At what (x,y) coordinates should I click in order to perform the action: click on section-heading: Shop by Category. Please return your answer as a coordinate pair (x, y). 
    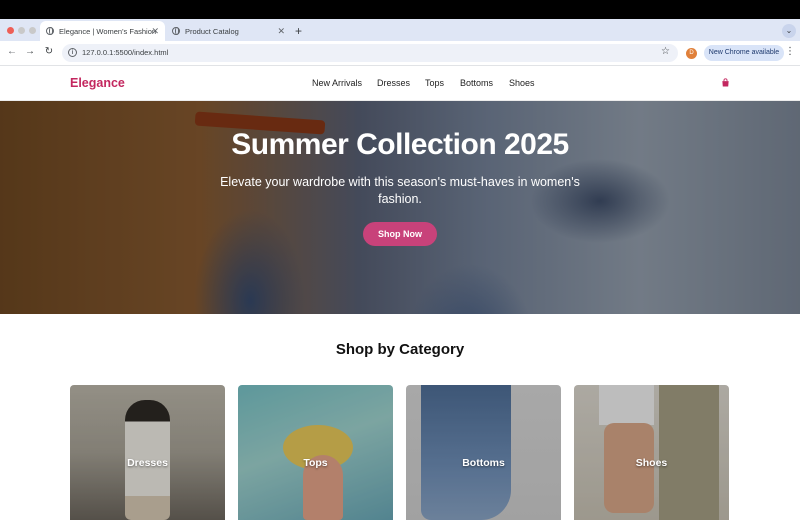
    Looking at the image, I should click on (400, 349).